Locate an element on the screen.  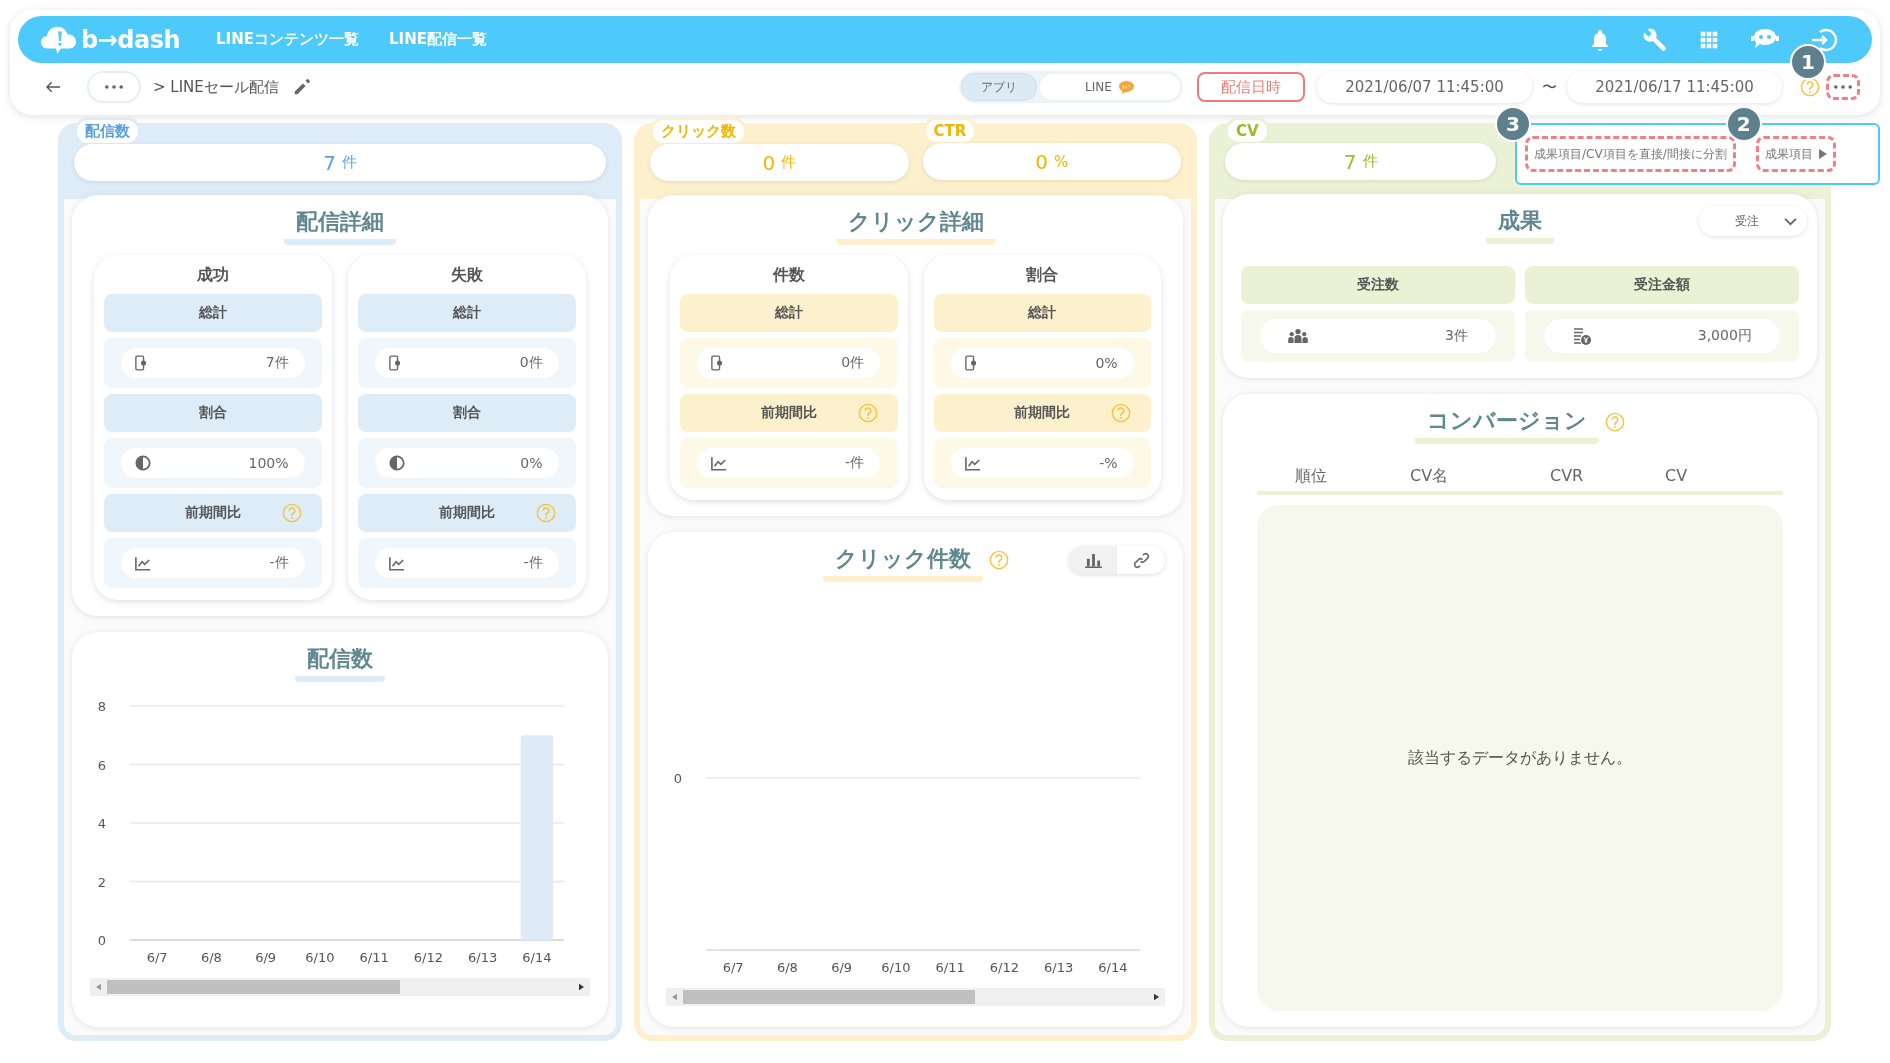
breadcrumb-more-button is located at coordinates (114, 87).